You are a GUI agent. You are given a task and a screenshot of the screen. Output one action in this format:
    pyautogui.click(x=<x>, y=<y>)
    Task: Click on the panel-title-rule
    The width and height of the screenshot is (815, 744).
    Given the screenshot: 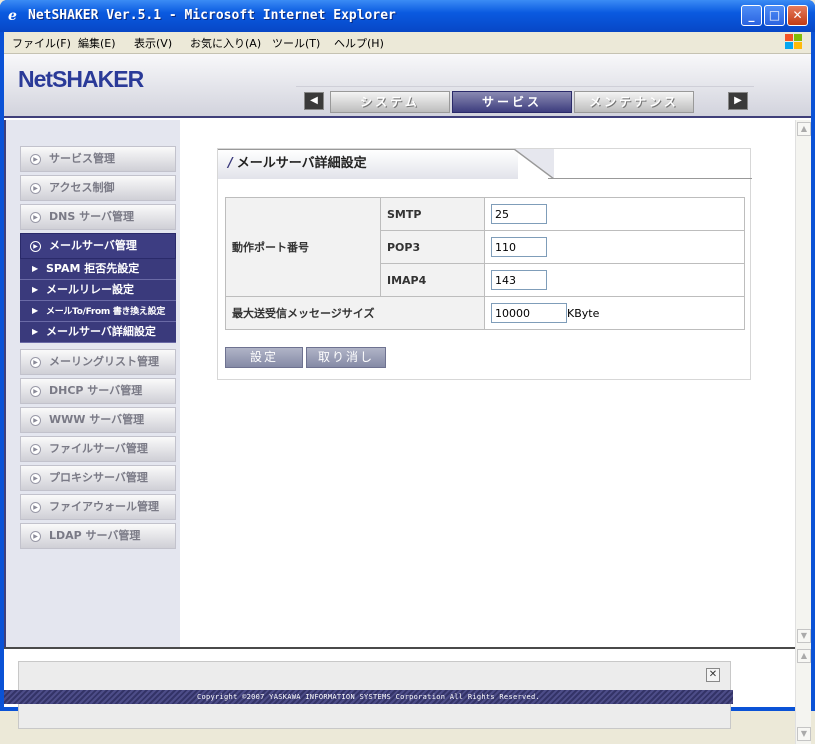 What is the action you would take?
    pyautogui.click(x=650, y=178)
    